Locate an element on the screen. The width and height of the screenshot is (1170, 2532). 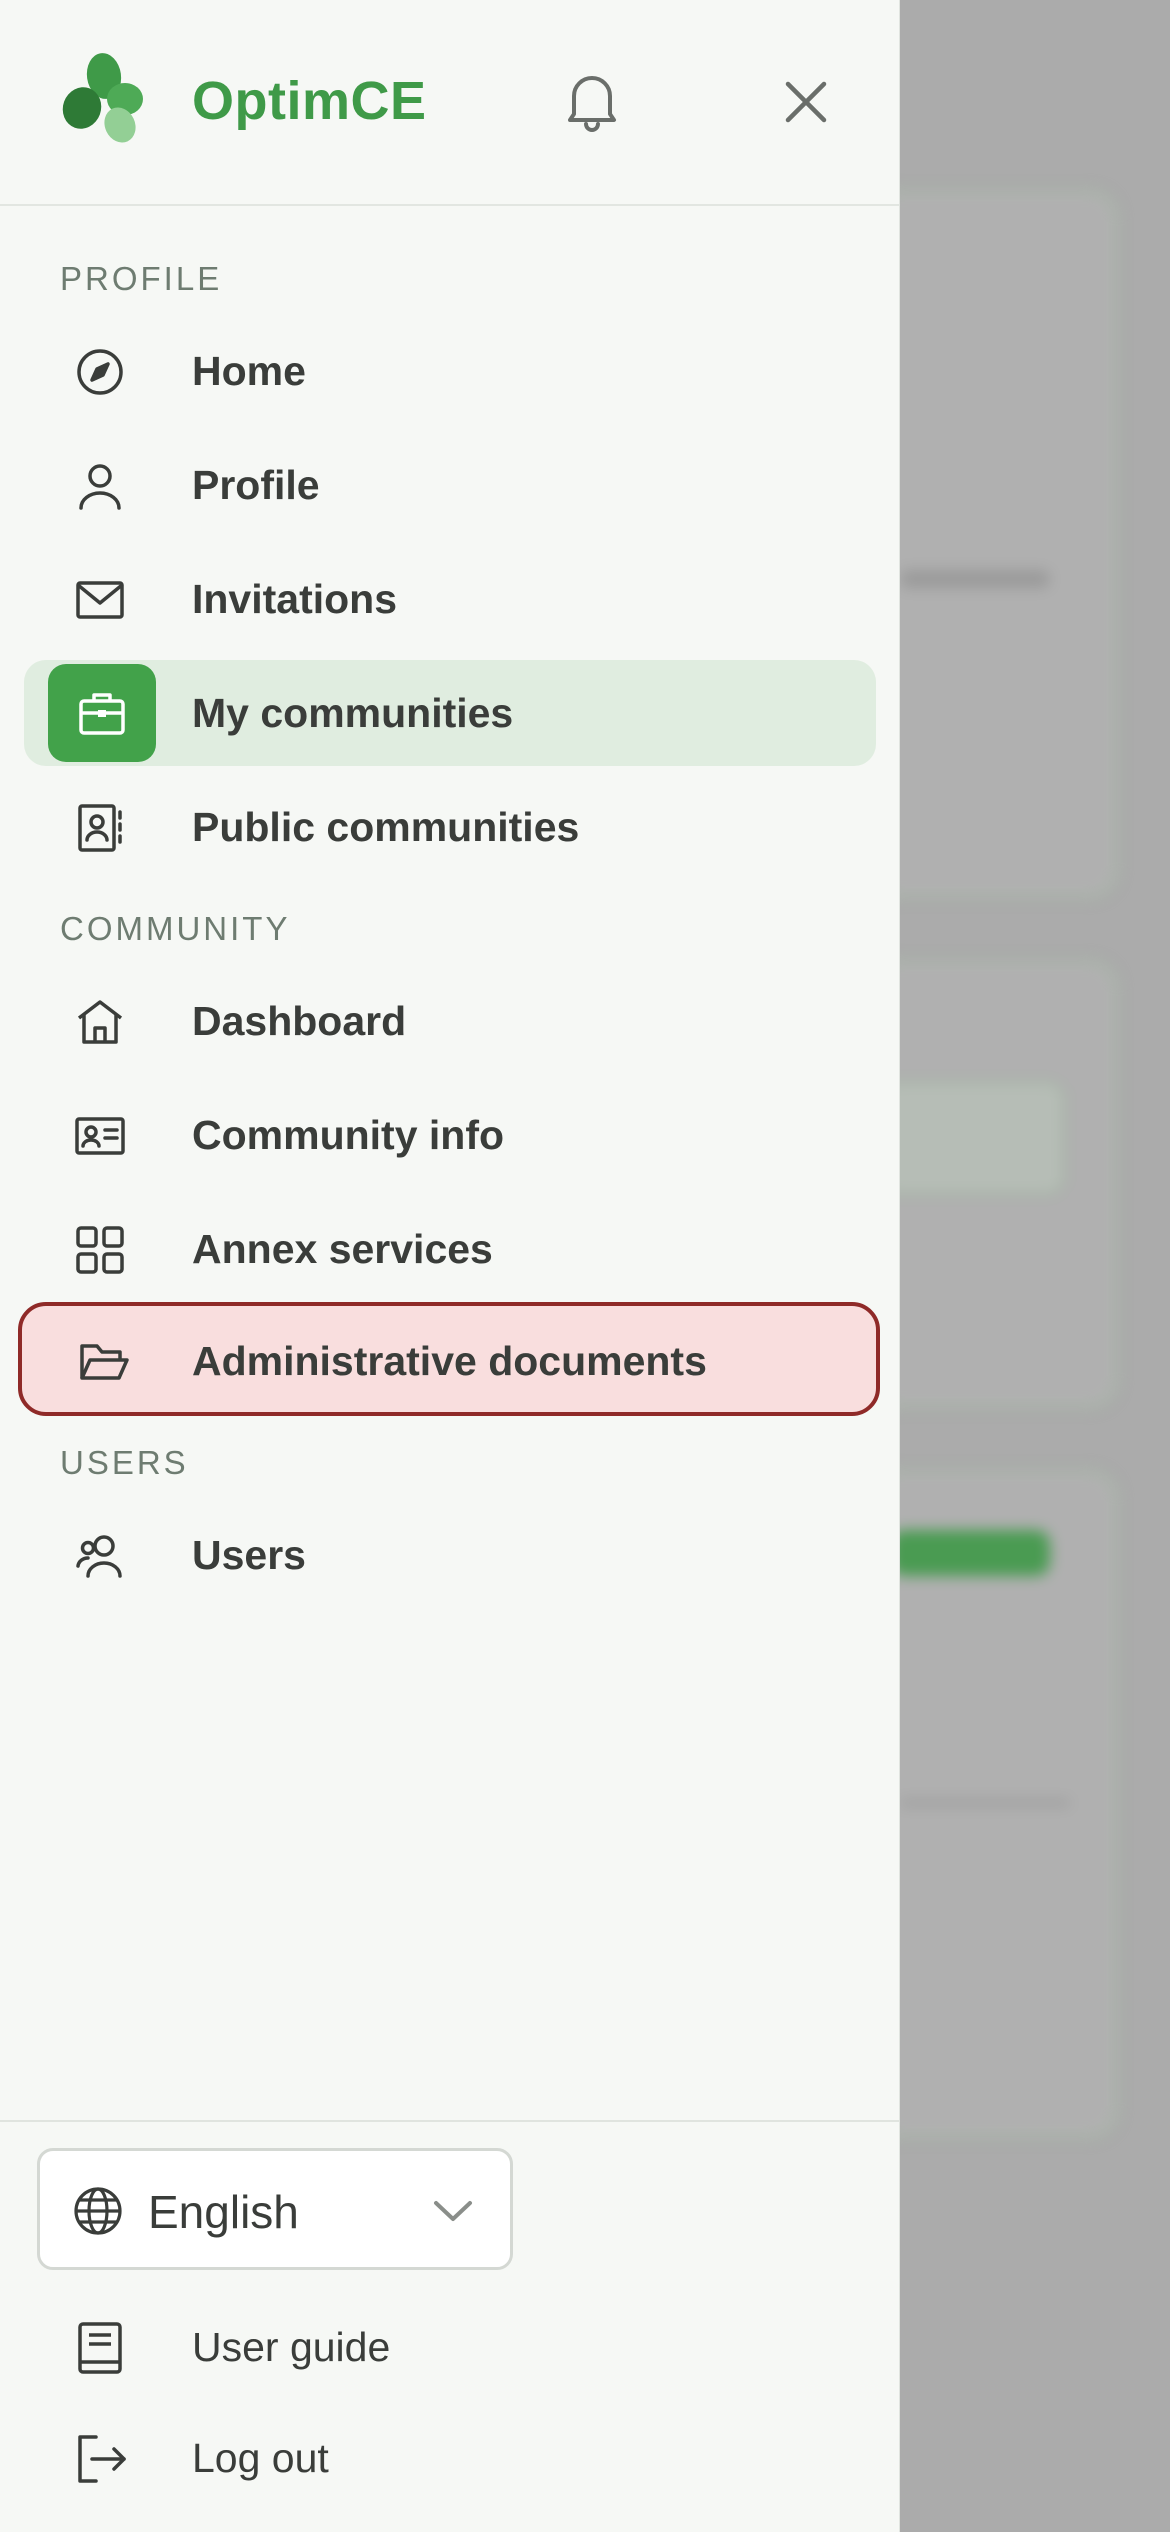
optimce-logo-icon is located at coordinates (105, 97).